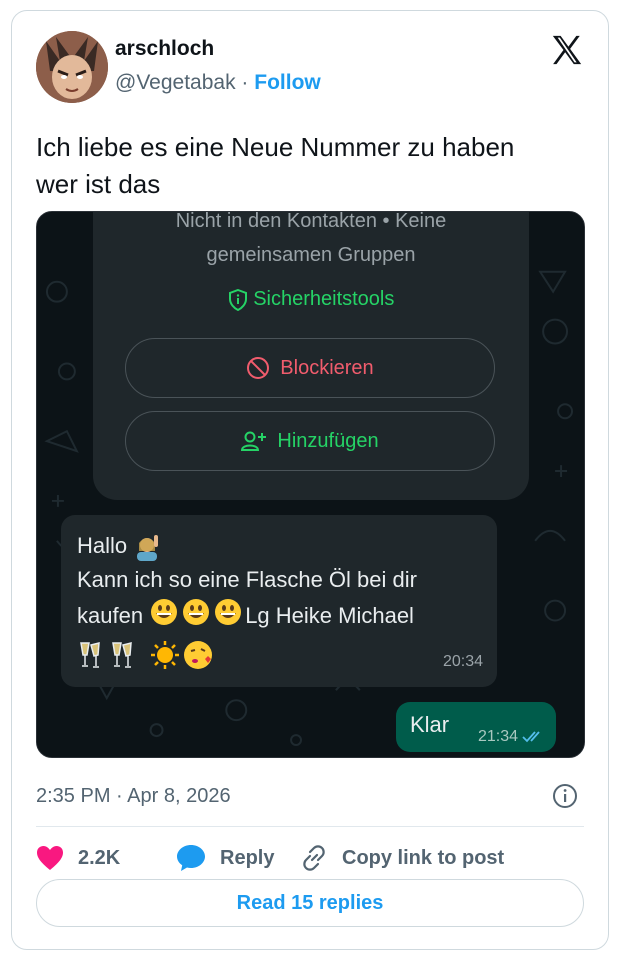 The height and width of the screenshot is (961, 620). What do you see at coordinates (476, 727) in the screenshot?
I see `outgoing-message: Klar 21:34` at bounding box center [476, 727].